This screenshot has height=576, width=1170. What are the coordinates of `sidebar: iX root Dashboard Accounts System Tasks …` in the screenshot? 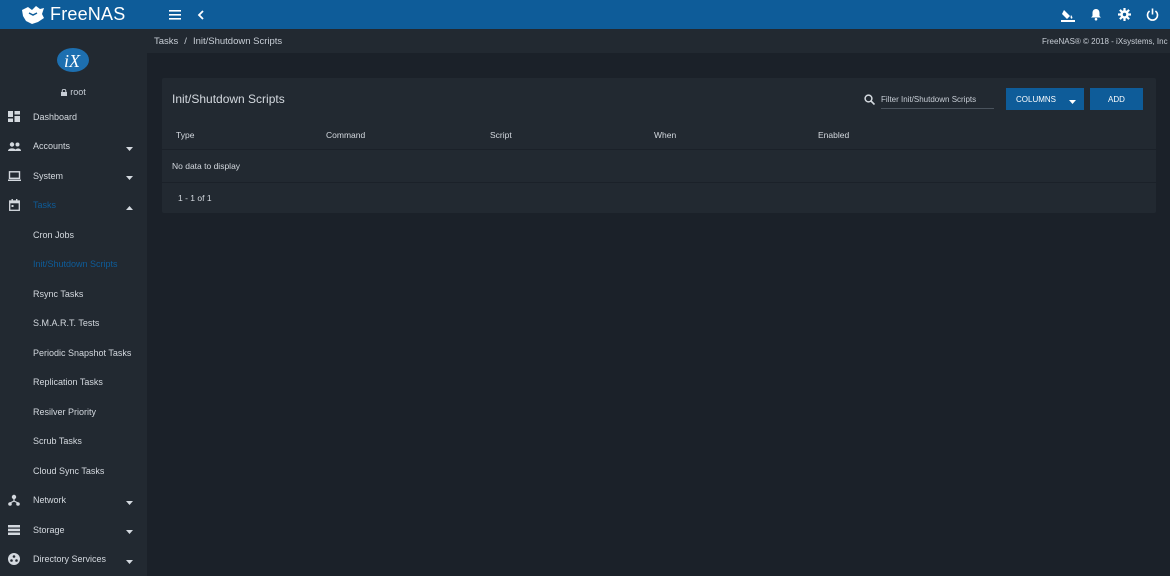 It's located at (73, 302).